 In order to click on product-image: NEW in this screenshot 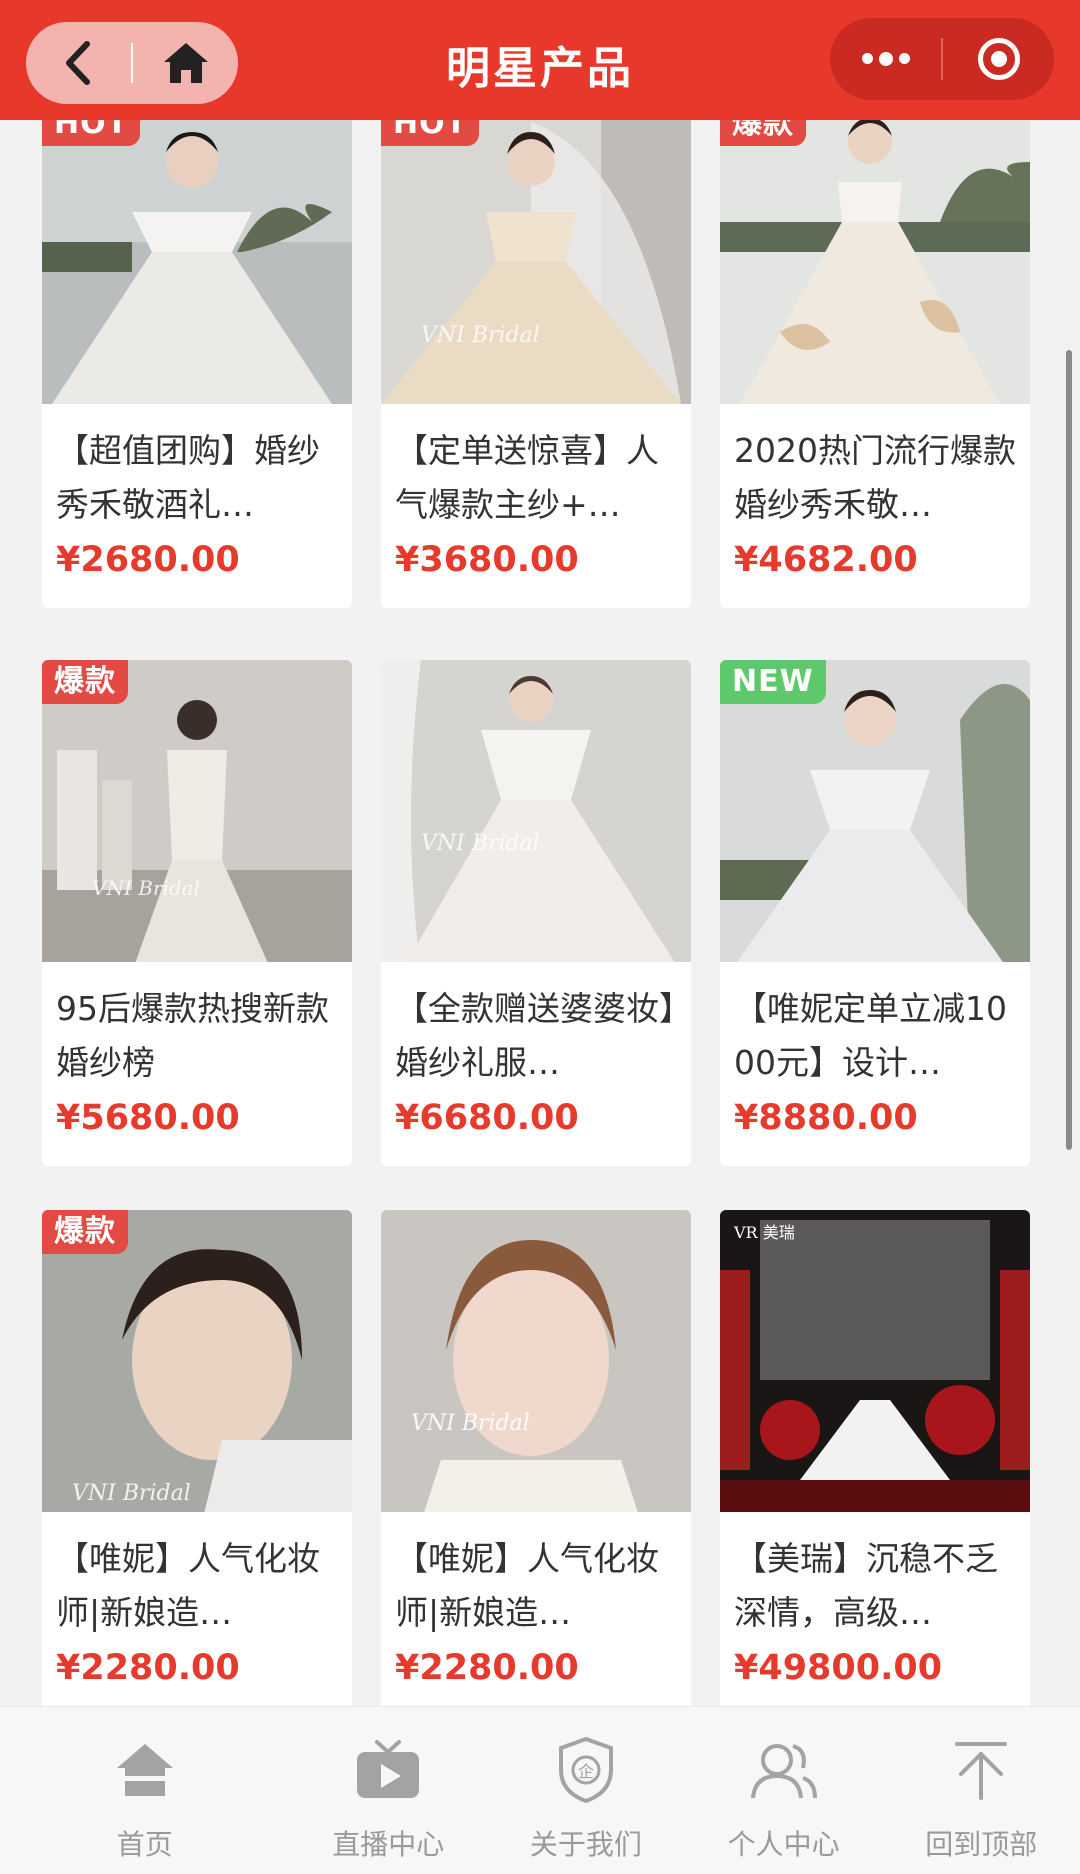, I will do `click(875, 811)`.